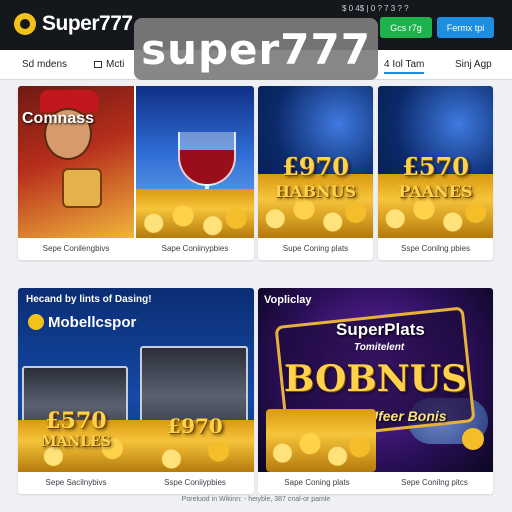  Describe the element at coordinates (89, 299) in the screenshot. I see `card-header-line: Hecand by lints of Dasing!` at that location.